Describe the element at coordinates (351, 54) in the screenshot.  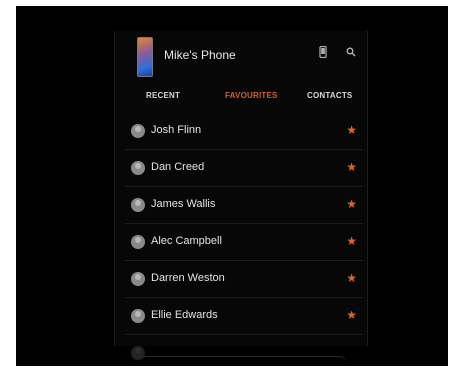
I see `search-icon` at that location.